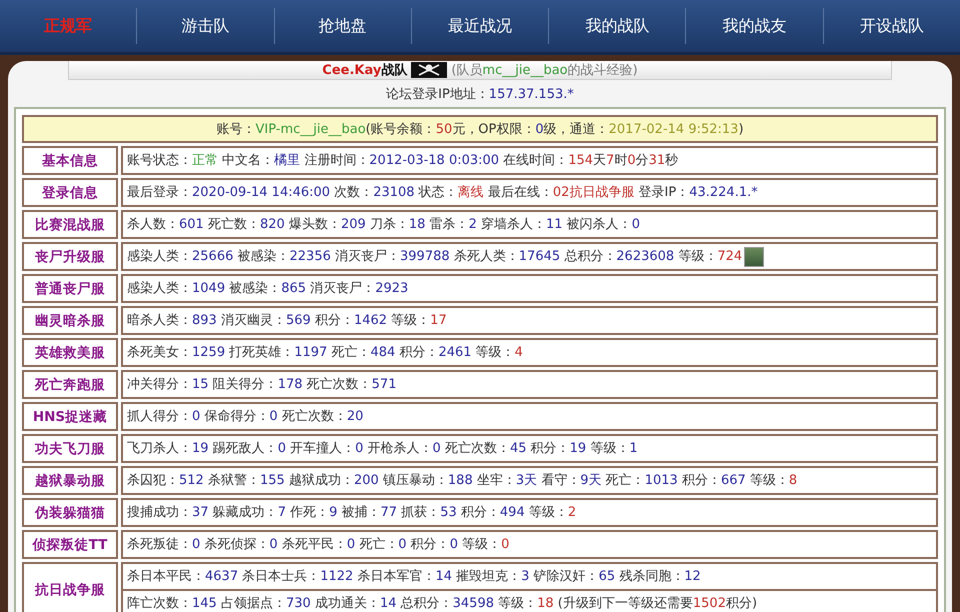 The height and width of the screenshot is (612, 960). Describe the element at coordinates (891, 26) in the screenshot. I see `nav-link: 开设战队` at that location.